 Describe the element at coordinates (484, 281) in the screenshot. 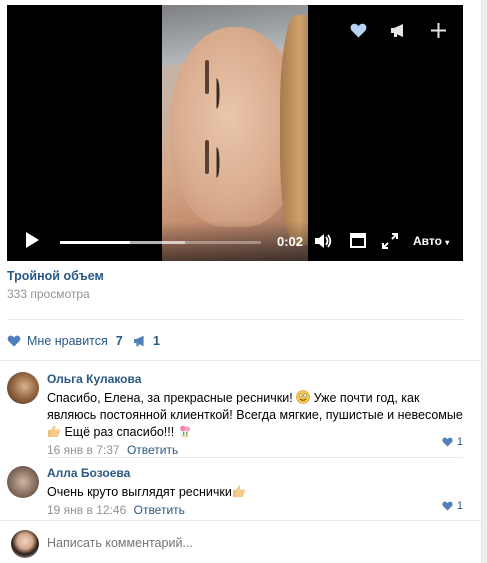

I see `scrollbar` at that location.